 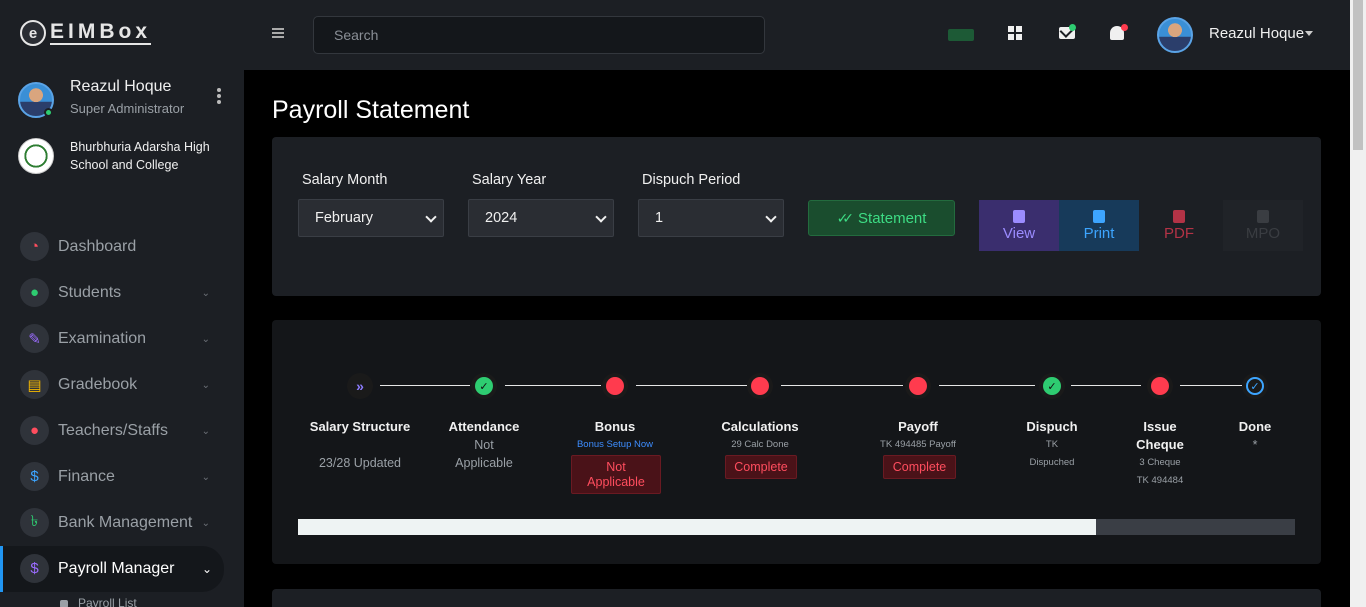 I want to click on page-title: Payroll Statement, so click(x=371, y=110).